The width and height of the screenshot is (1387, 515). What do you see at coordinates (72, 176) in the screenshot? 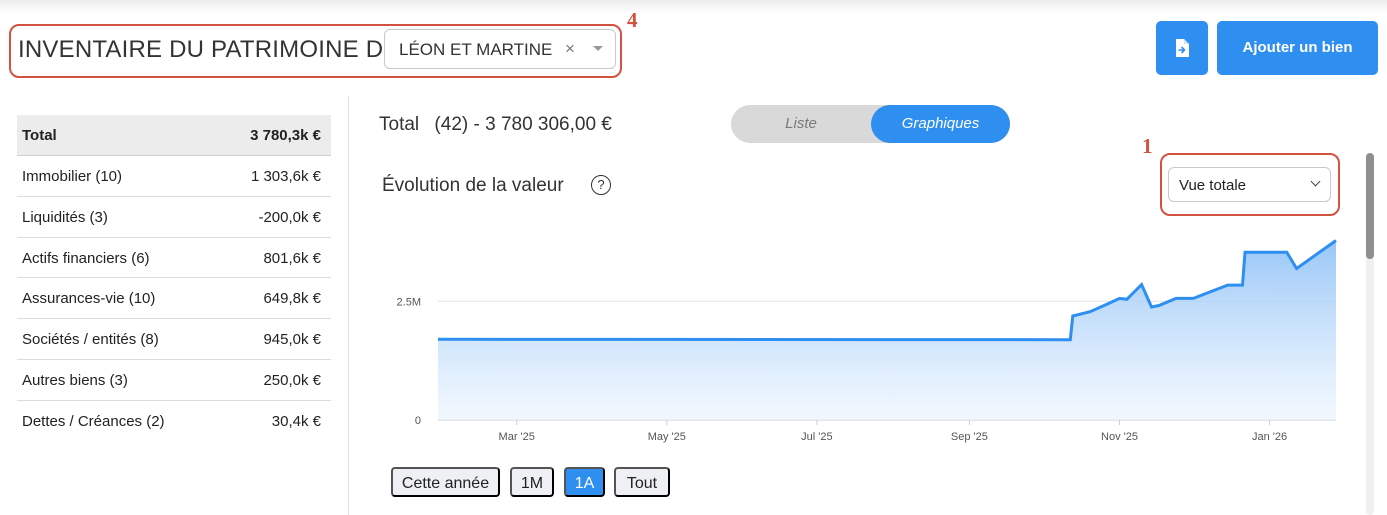
I see `summary-row-label: Immobilier (10)` at bounding box center [72, 176].